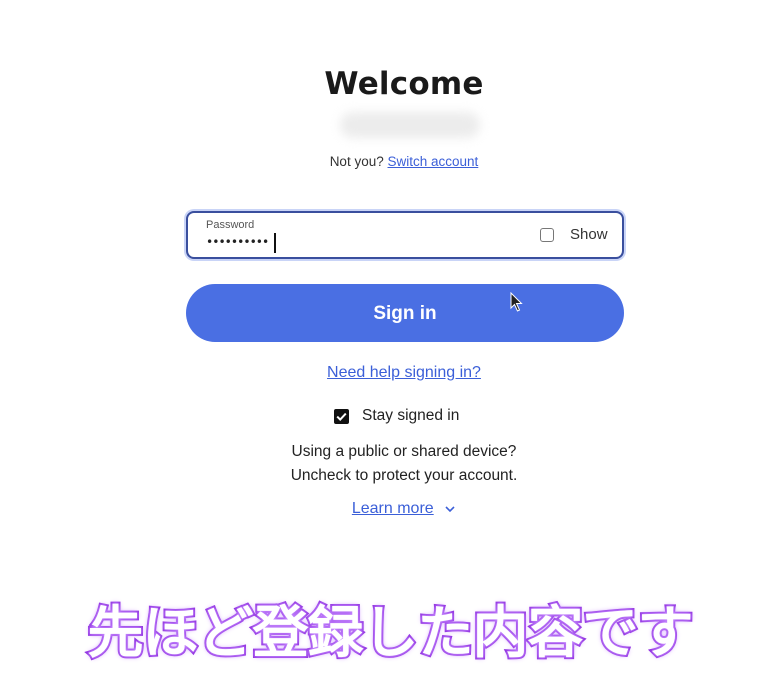 This screenshot has width=780, height=680. Describe the element at coordinates (404, 84) in the screenshot. I see `page-title: Welcome` at that location.